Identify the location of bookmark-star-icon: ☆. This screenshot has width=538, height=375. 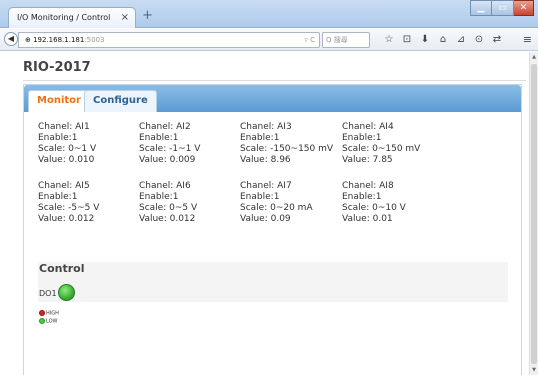
(389, 40).